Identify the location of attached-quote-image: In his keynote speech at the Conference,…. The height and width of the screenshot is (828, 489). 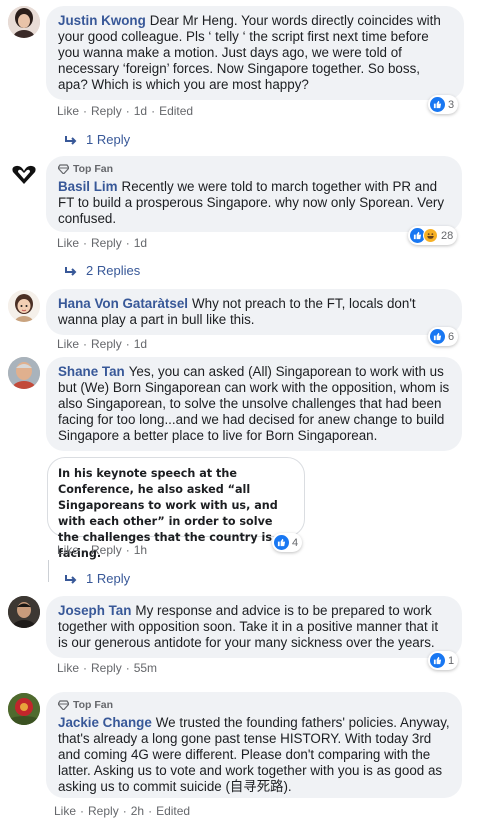
(176, 508).